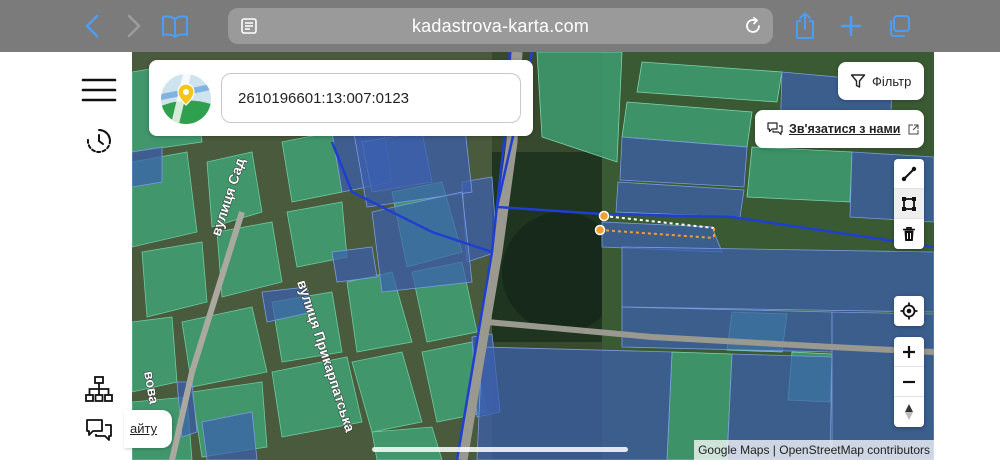 This screenshot has width=1000, height=460. Describe the element at coordinates (66, 256) in the screenshot. I see `left-sidebar` at that location.